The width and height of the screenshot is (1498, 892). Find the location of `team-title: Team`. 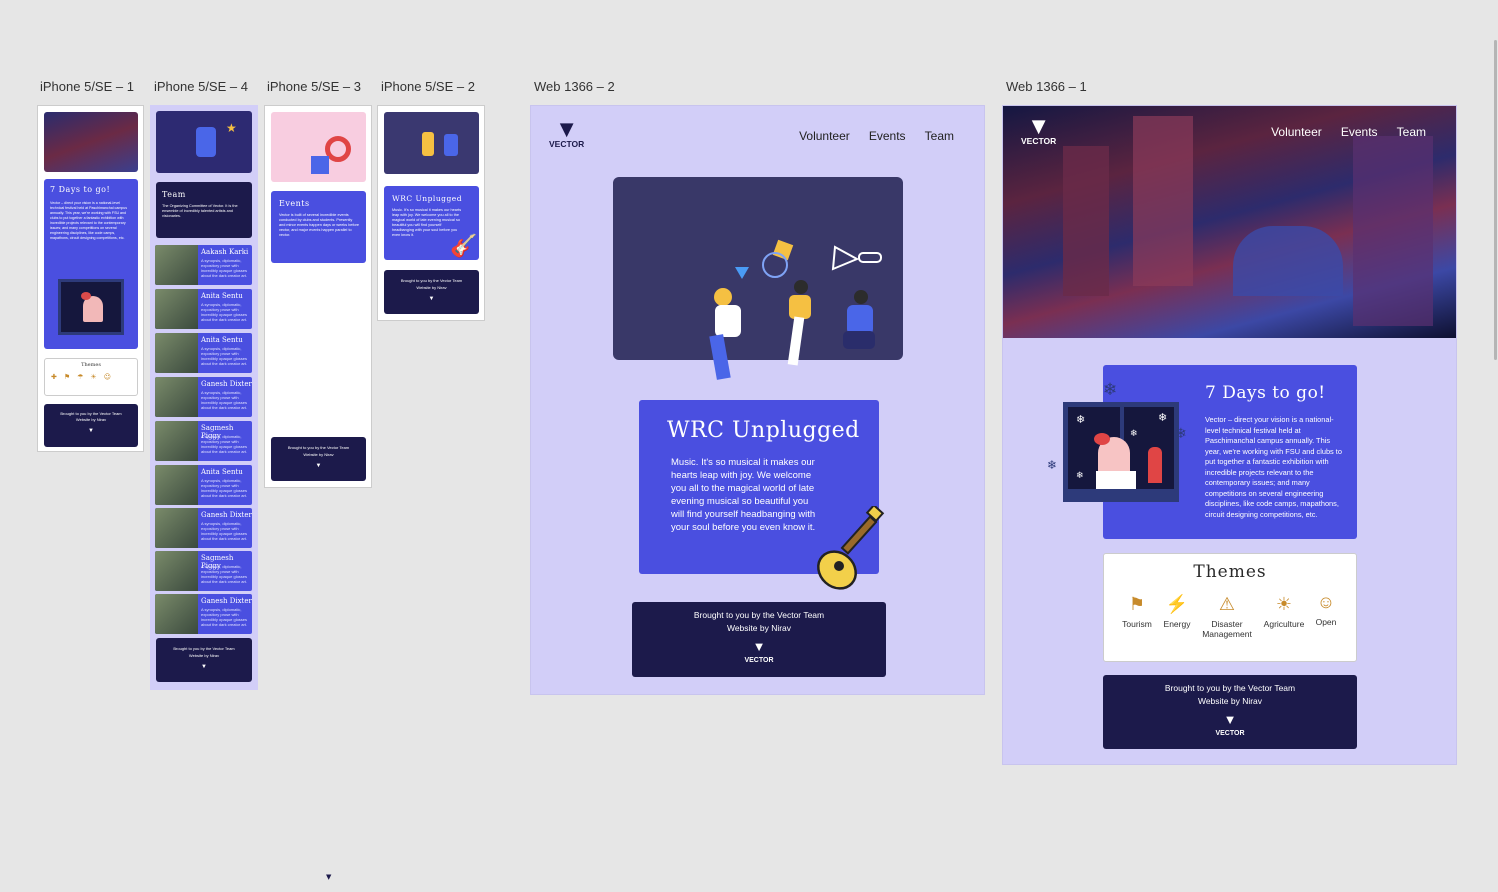

team-title: Team is located at coordinates (174, 194).